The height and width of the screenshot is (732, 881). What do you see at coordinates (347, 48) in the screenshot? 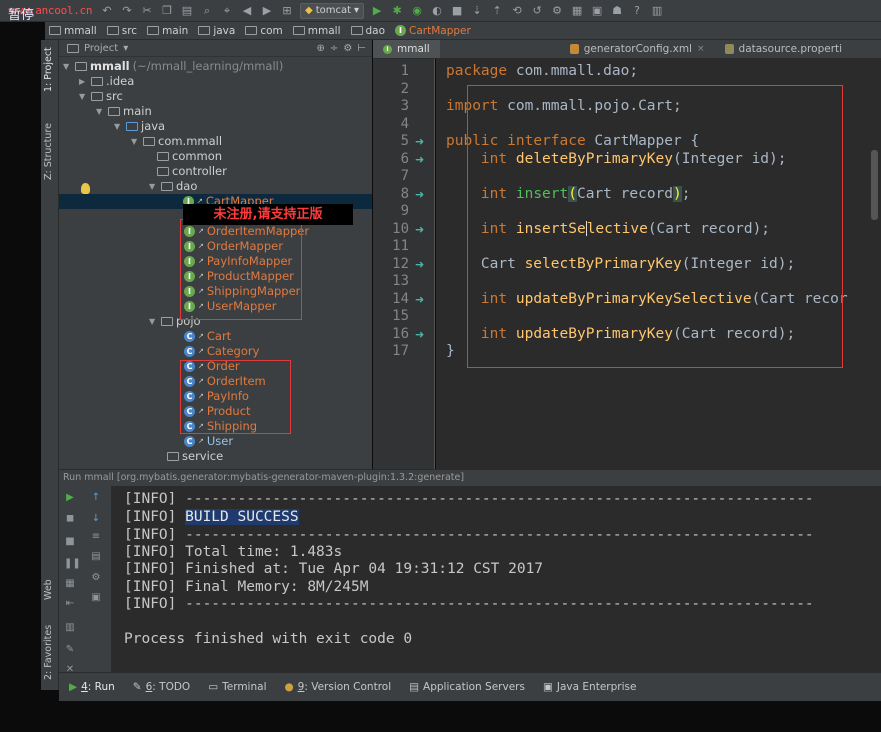
I see `gear-icon: ⚙` at bounding box center [347, 48].